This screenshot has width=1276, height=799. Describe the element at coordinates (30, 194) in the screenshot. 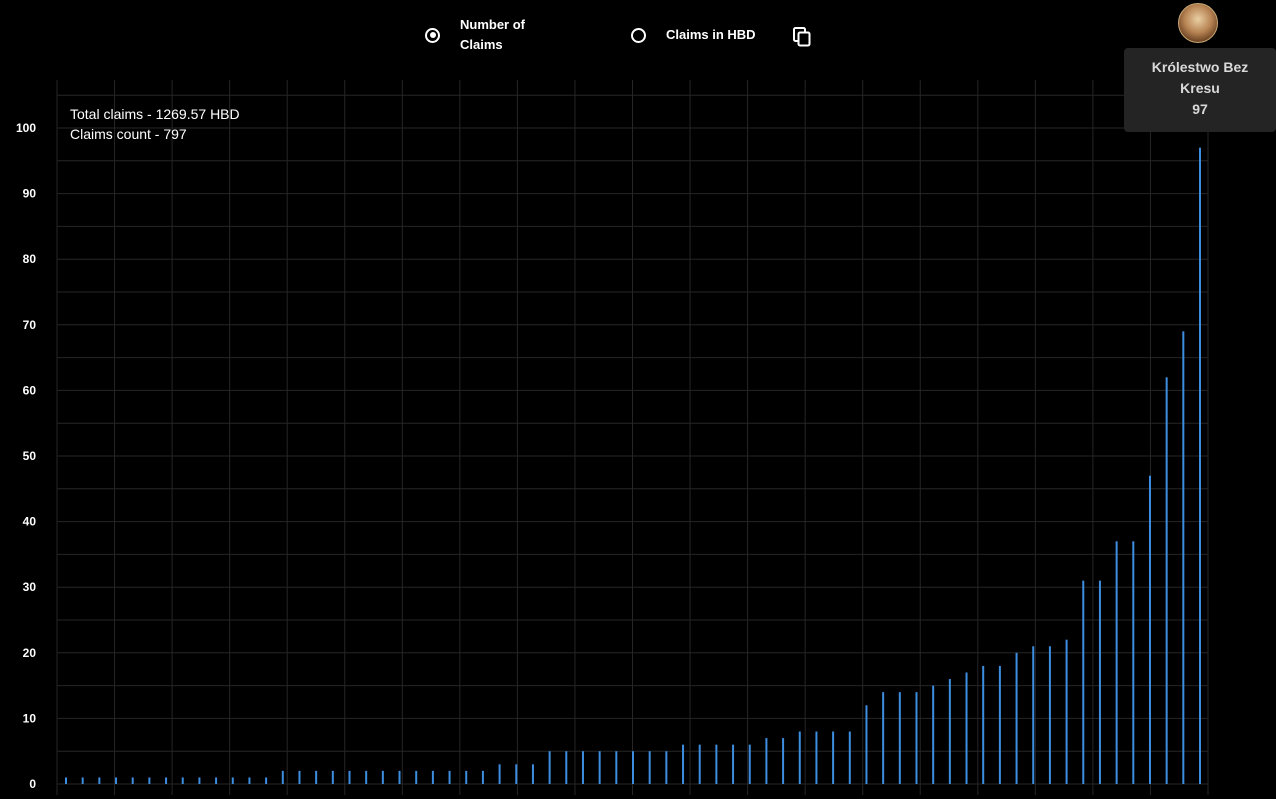

I see `y-tick-label: 90` at that location.